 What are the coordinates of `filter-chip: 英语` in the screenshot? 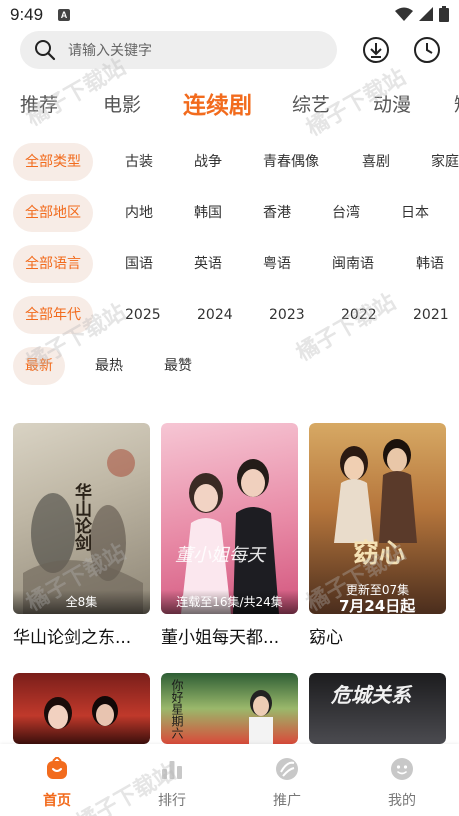 It's located at (208, 264).